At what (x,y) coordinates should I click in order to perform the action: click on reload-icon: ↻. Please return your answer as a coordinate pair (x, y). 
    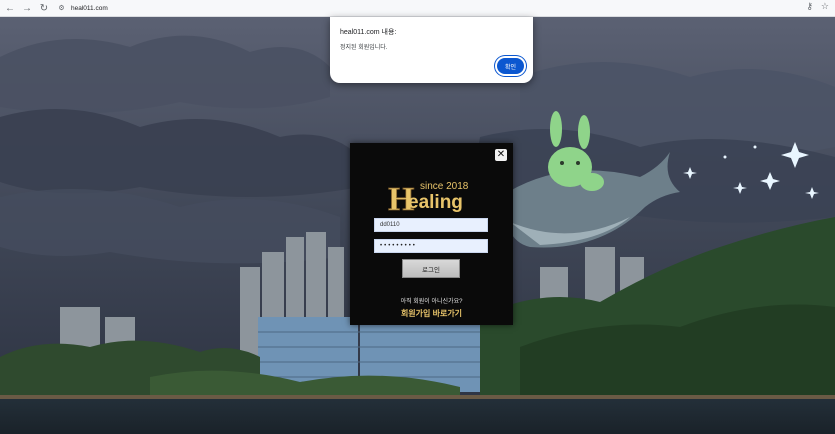
    Looking at the image, I should click on (44, 8).